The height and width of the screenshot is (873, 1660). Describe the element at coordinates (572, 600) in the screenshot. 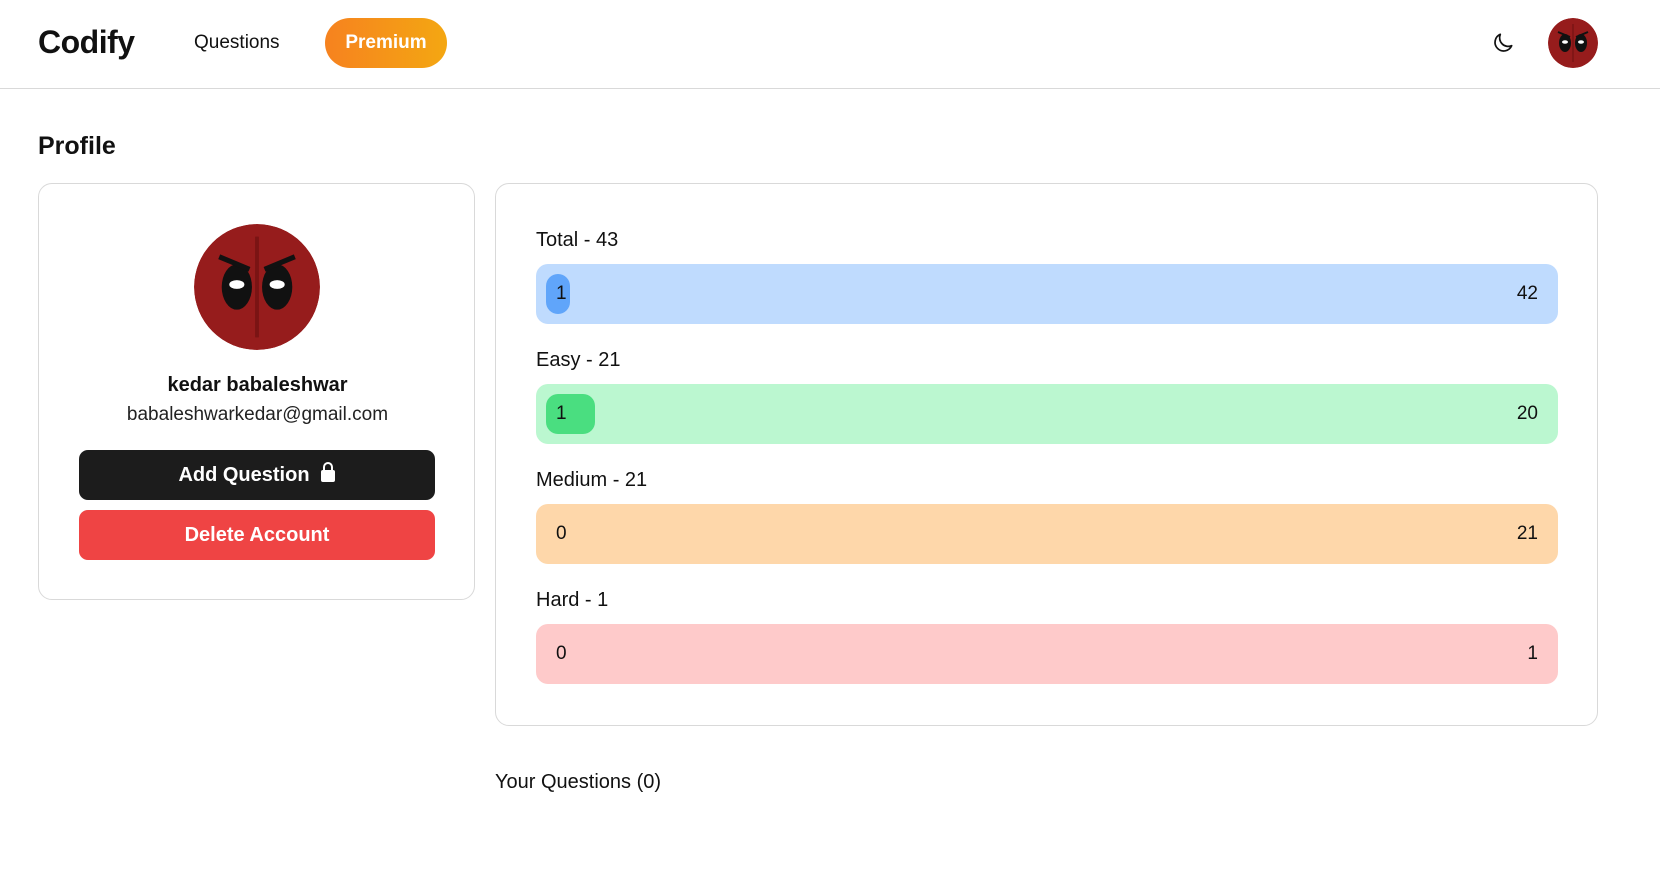

I see `stat-label-hard: Hard - 1` at that location.